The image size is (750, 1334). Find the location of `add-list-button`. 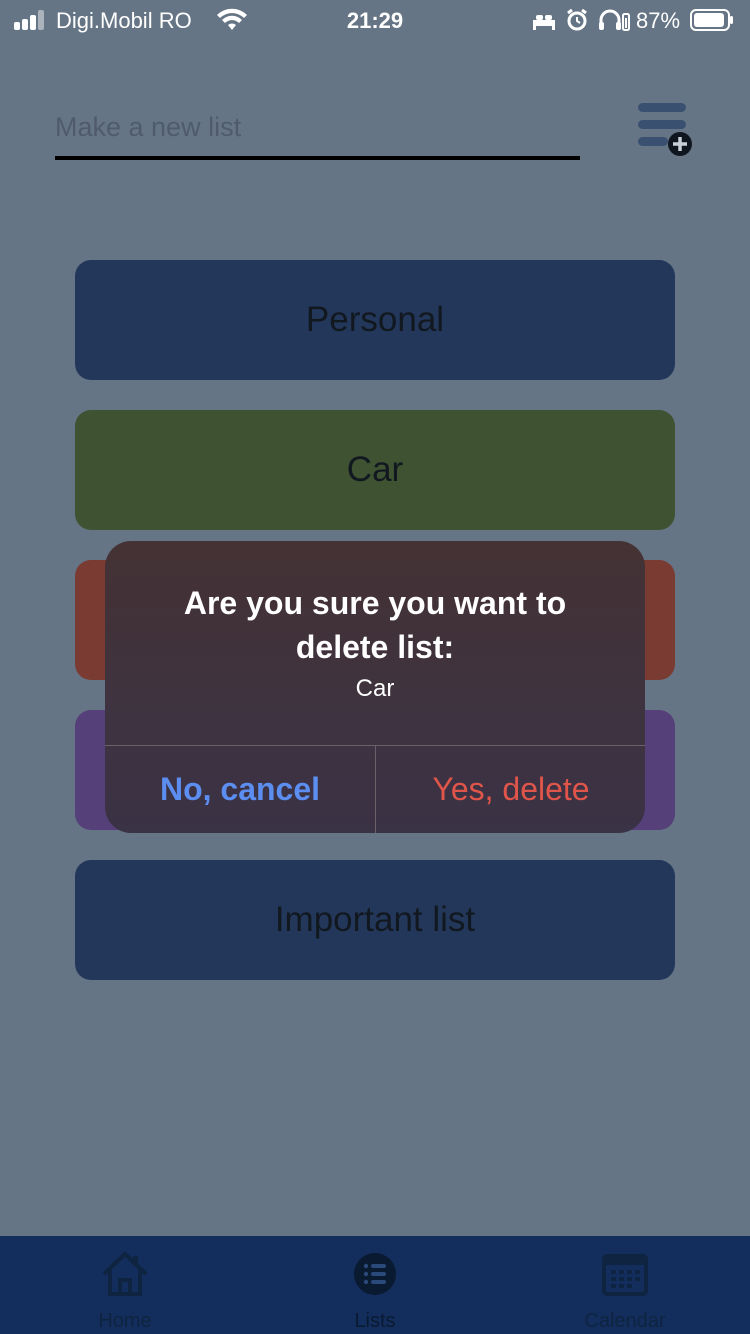

add-list-button is located at coordinates (666, 130).